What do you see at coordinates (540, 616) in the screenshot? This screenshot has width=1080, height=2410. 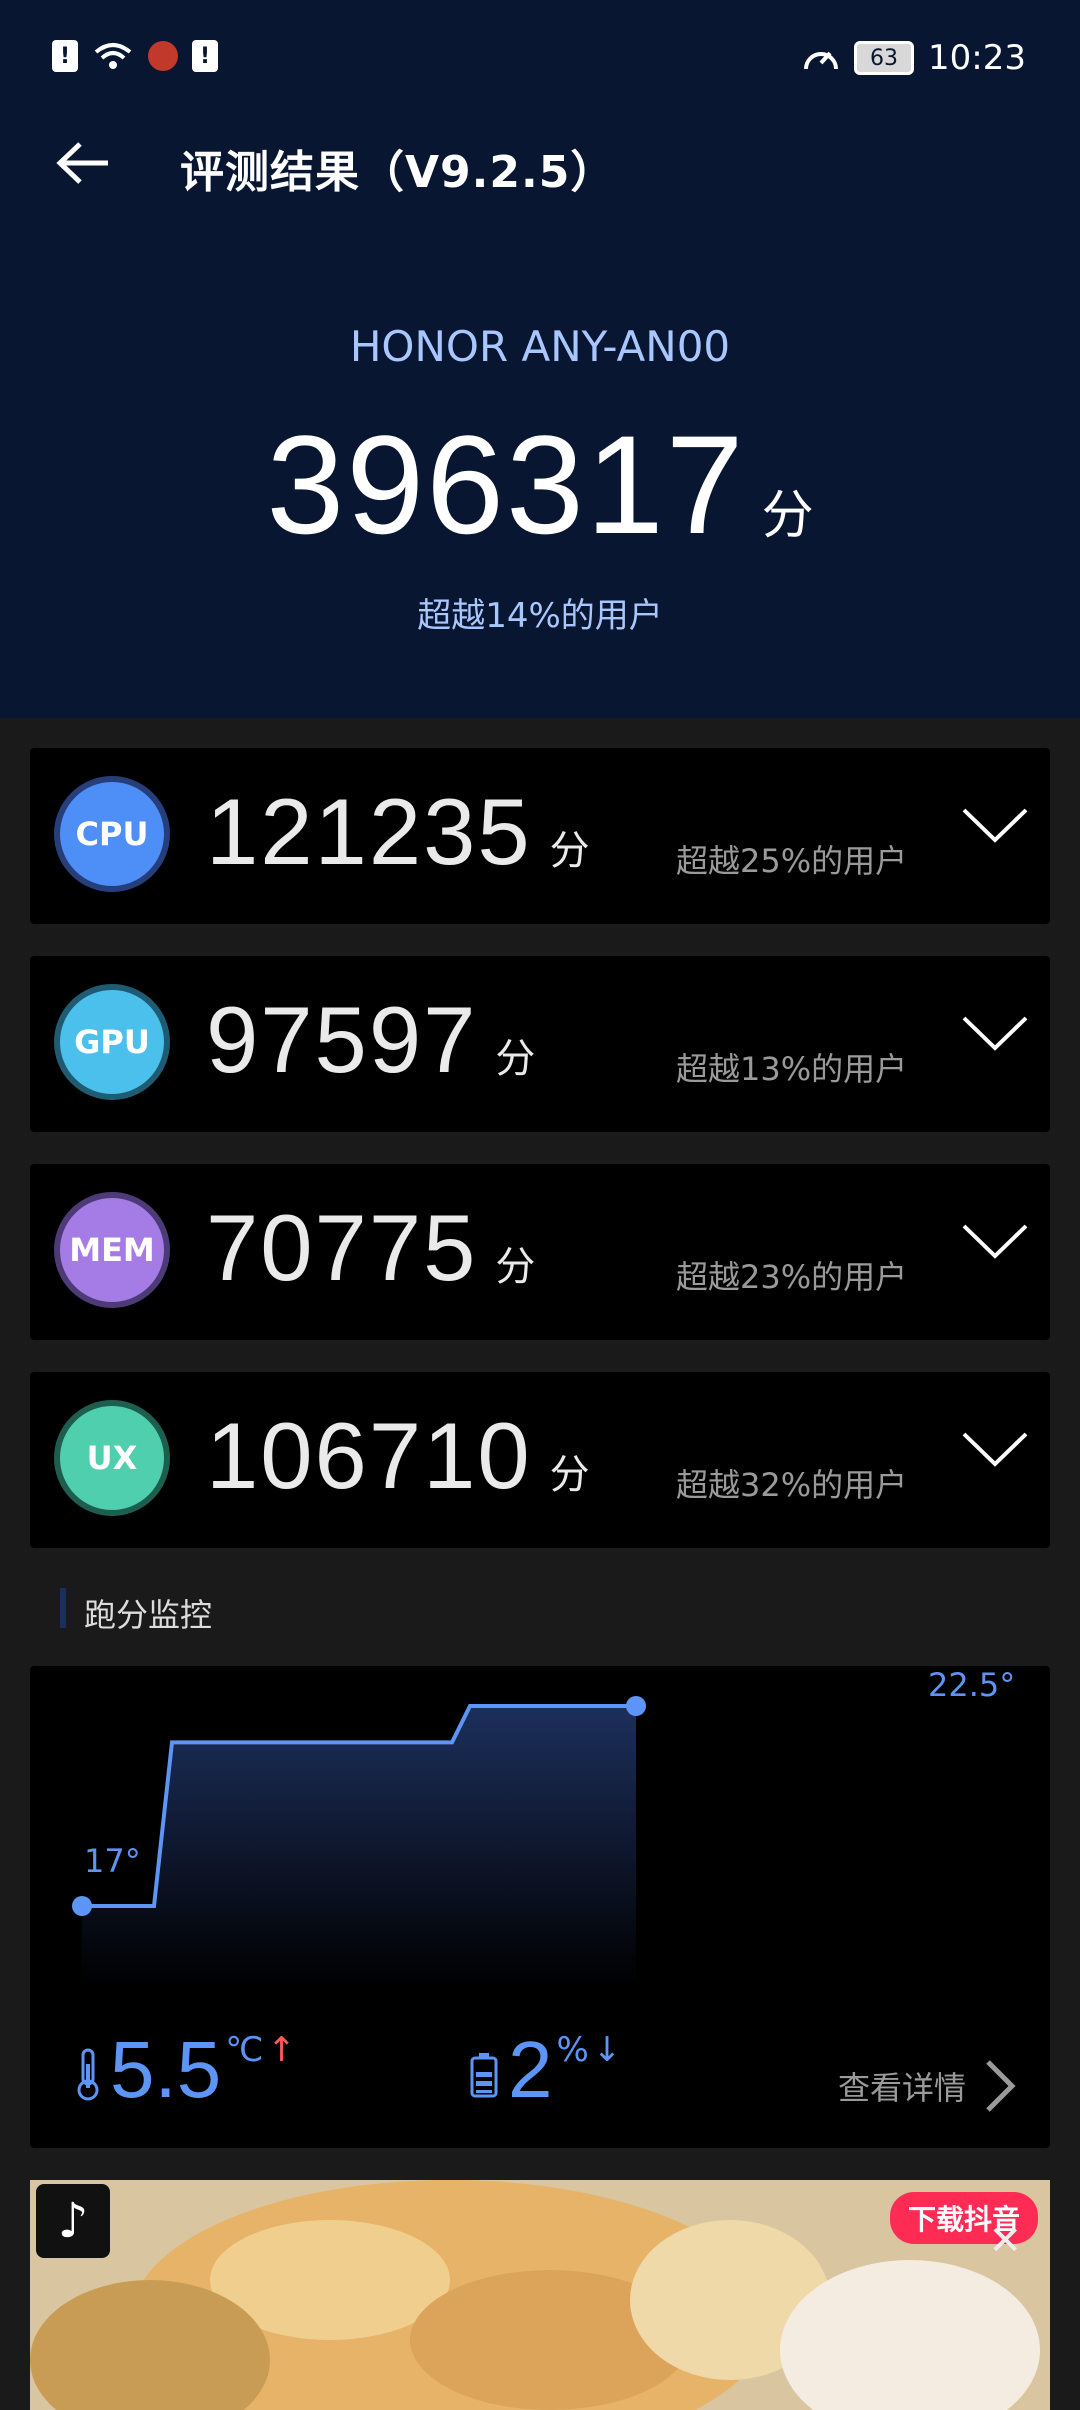 I see `total-exceed-text: 超越14%的用户` at bounding box center [540, 616].